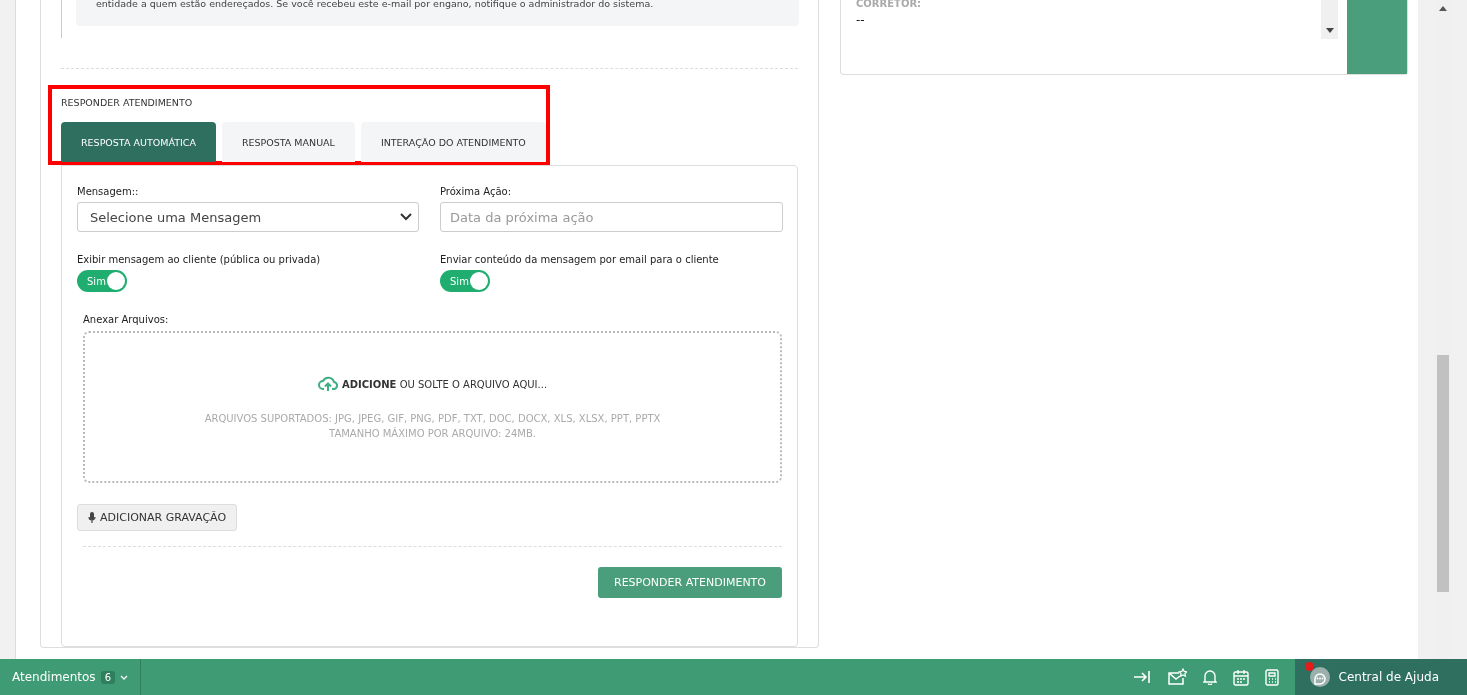 The image size is (1467, 695). Describe the element at coordinates (611, 217) in the screenshot. I see `date-field: Data da próxima ação` at that location.